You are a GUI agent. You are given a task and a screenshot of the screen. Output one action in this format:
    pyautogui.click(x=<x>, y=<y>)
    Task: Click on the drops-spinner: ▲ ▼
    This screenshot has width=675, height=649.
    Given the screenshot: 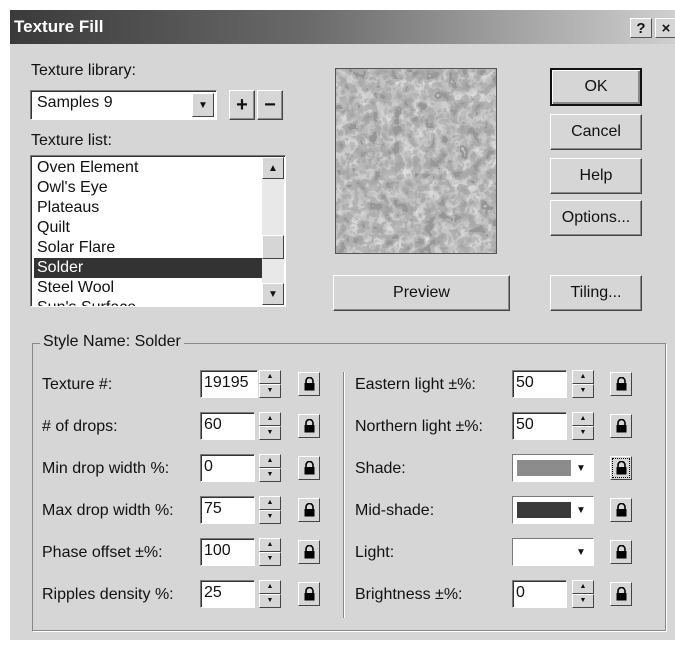 What is the action you would take?
    pyautogui.click(x=270, y=426)
    